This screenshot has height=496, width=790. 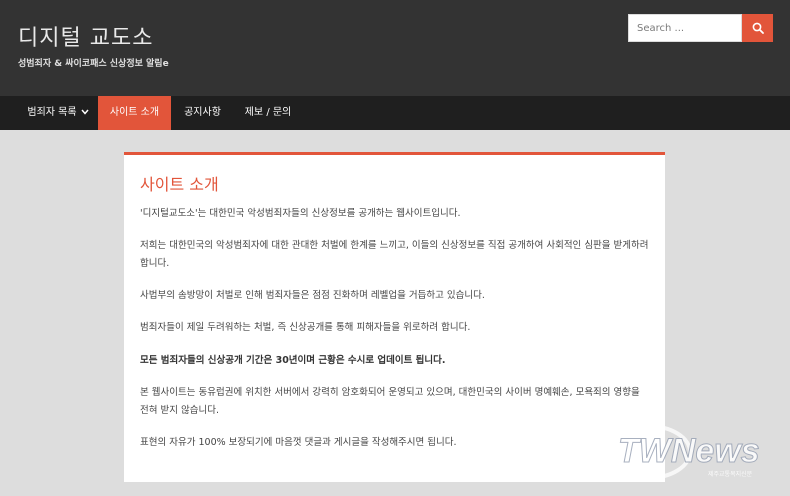 What do you see at coordinates (93, 64) in the screenshot?
I see `site-description: 성범죄자 & 싸이코패스 신상정보 알림e` at bounding box center [93, 64].